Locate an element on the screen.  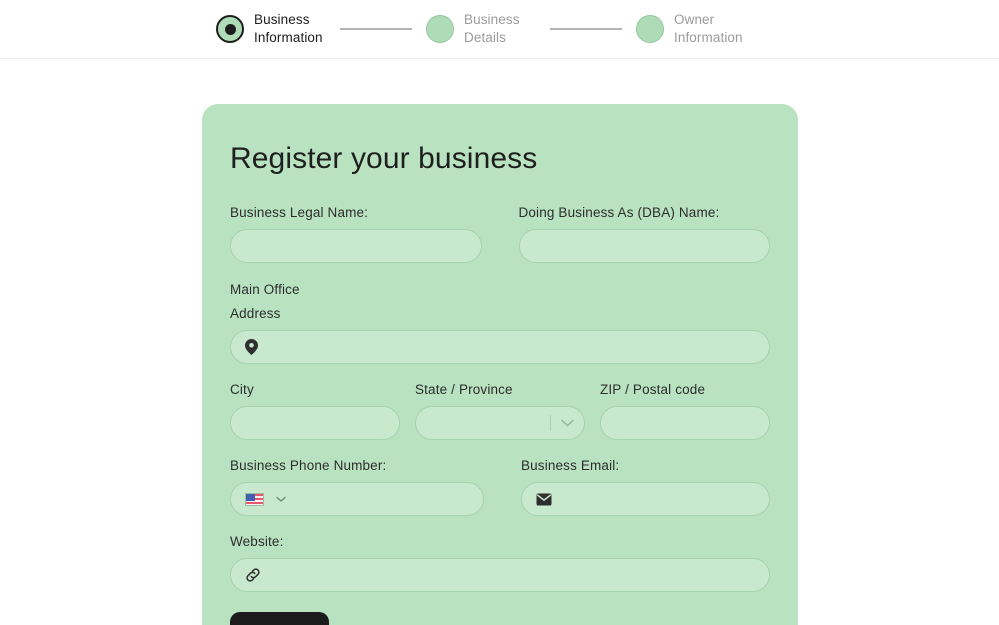
field-city: City is located at coordinates (315, 410).